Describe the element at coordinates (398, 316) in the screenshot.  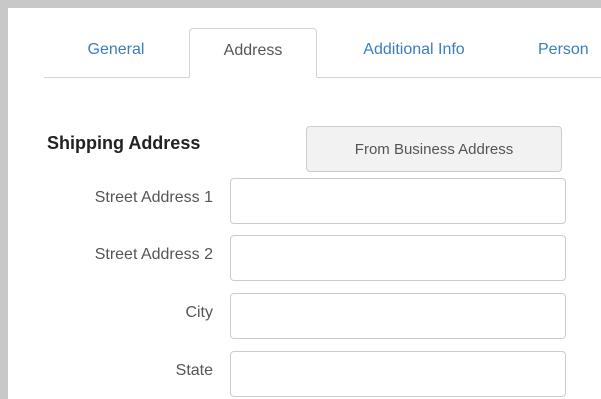
I see `city-input` at that location.